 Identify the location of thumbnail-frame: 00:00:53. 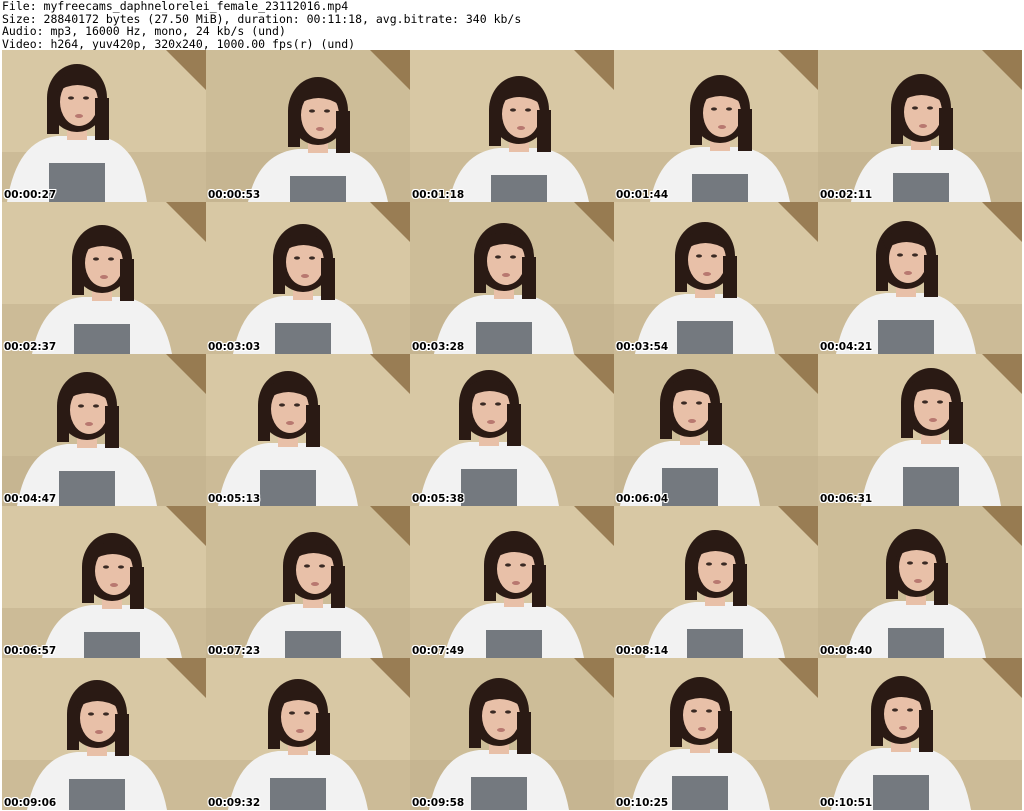
(308, 126).